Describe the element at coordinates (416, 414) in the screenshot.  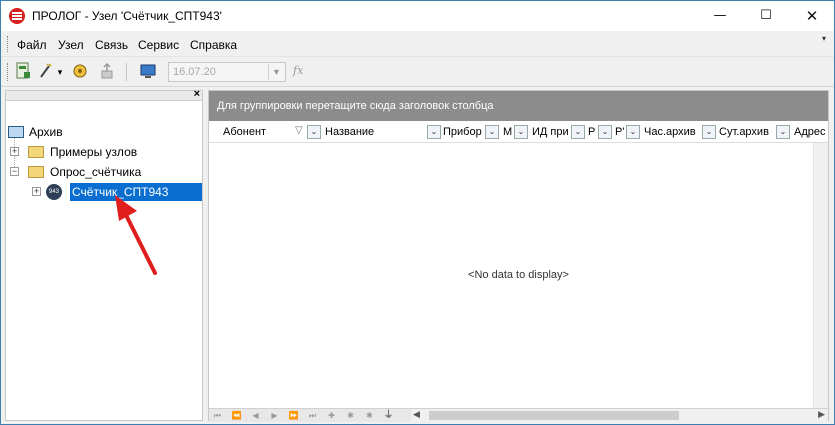
I see `scroll-left-icon: ◀` at that location.